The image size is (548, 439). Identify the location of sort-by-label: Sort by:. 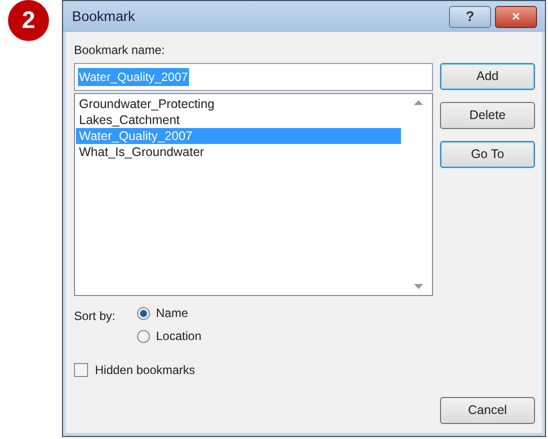
(95, 316).